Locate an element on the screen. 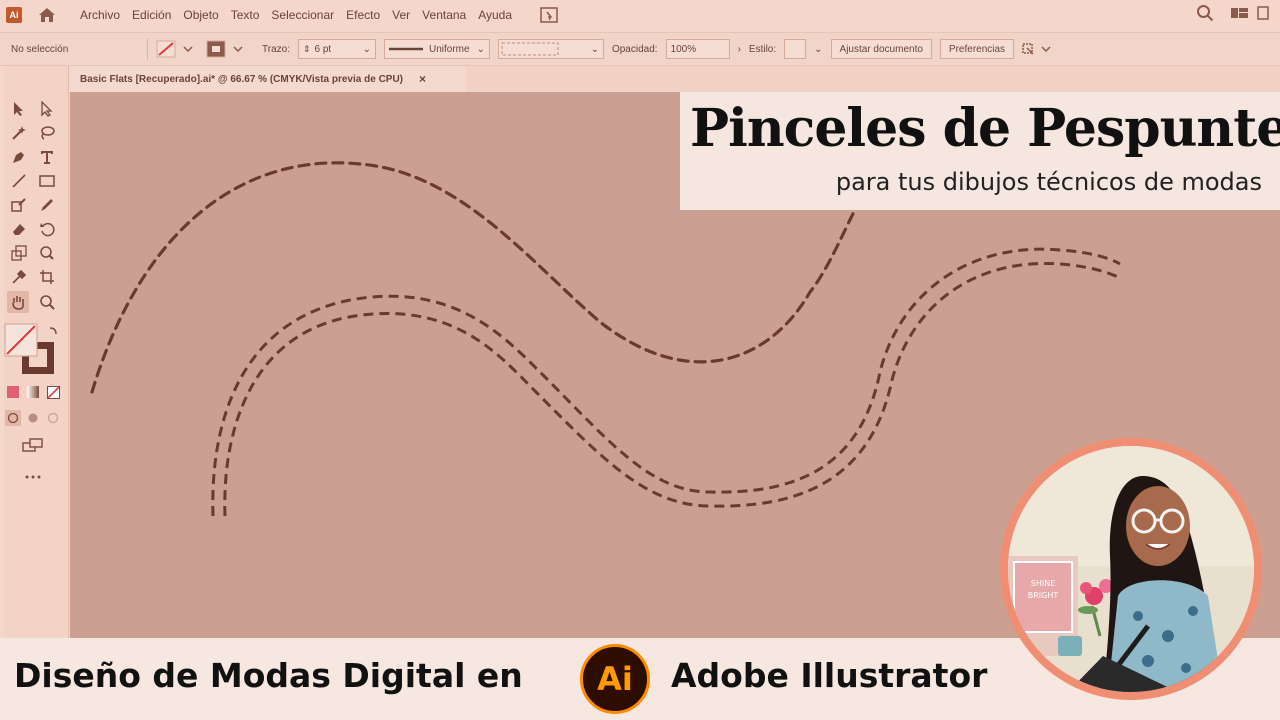  screen-mode-icon is located at coordinates (33, 445).